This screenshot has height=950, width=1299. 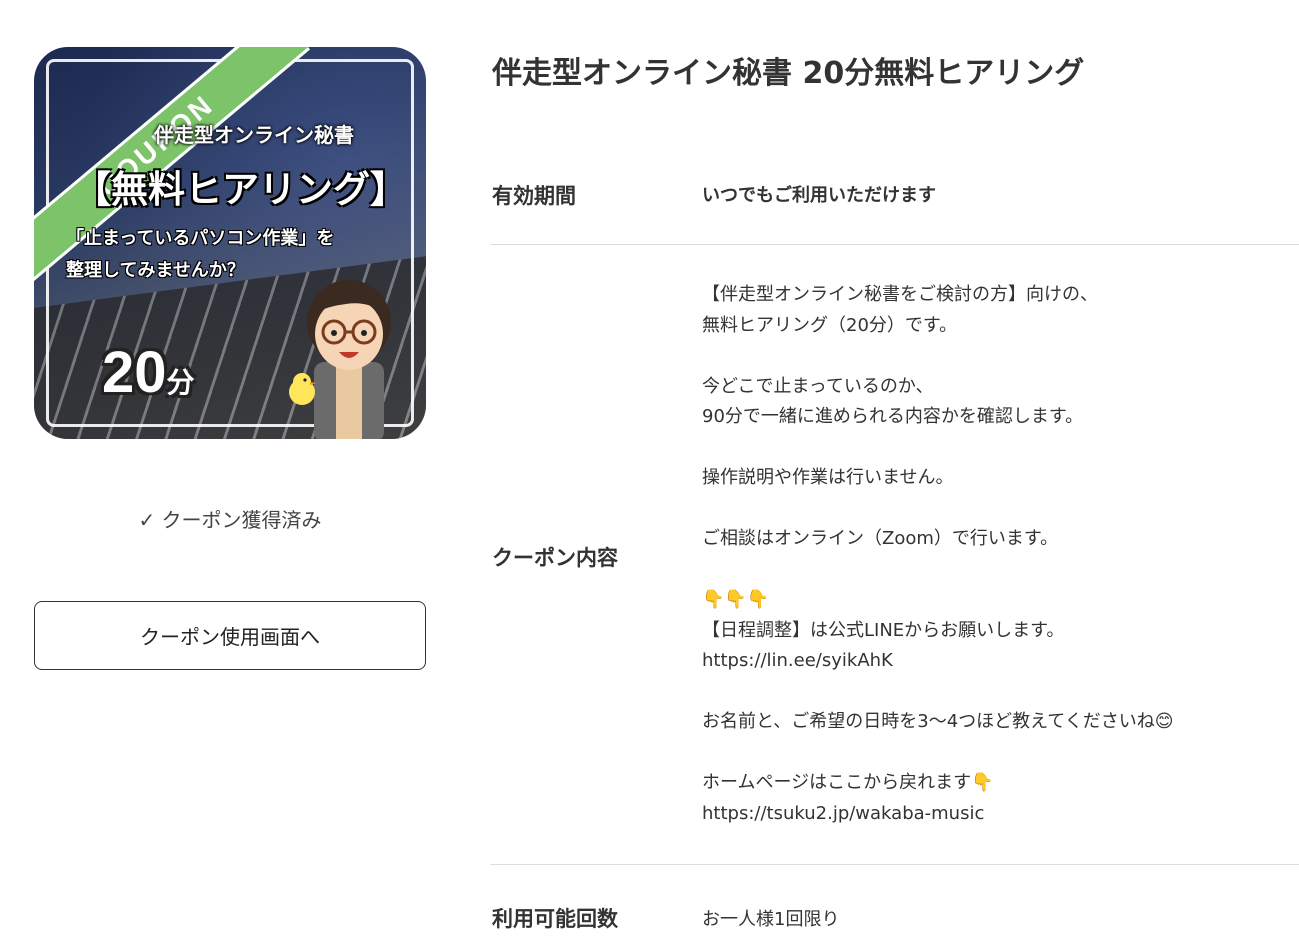 What do you see at coordinates (1164, 721) in the screenshot?
I see `smile-icon: 😊` at bounding box center [1164, 721].